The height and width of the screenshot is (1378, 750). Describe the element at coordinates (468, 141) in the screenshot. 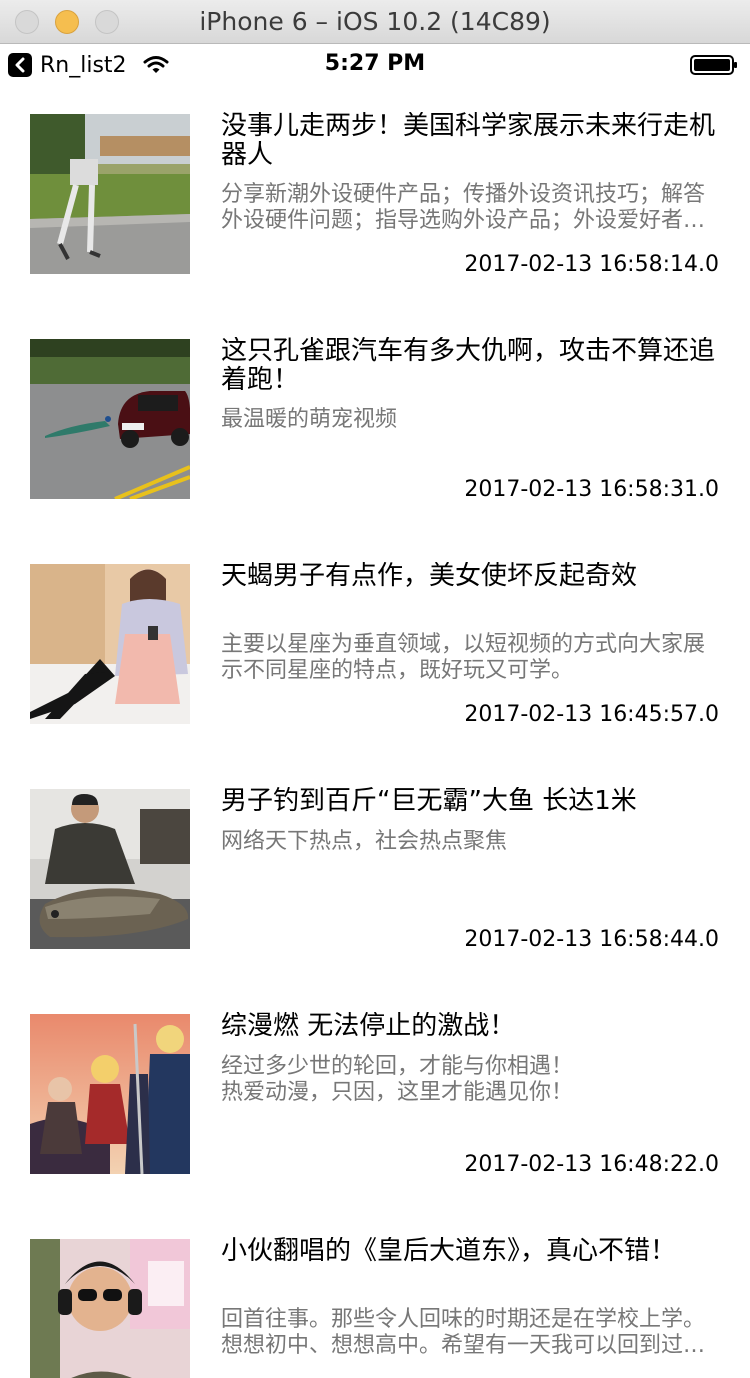

I see `item-title: 没事儿走两步！美国科学家展示未来行走机器人` at that location.